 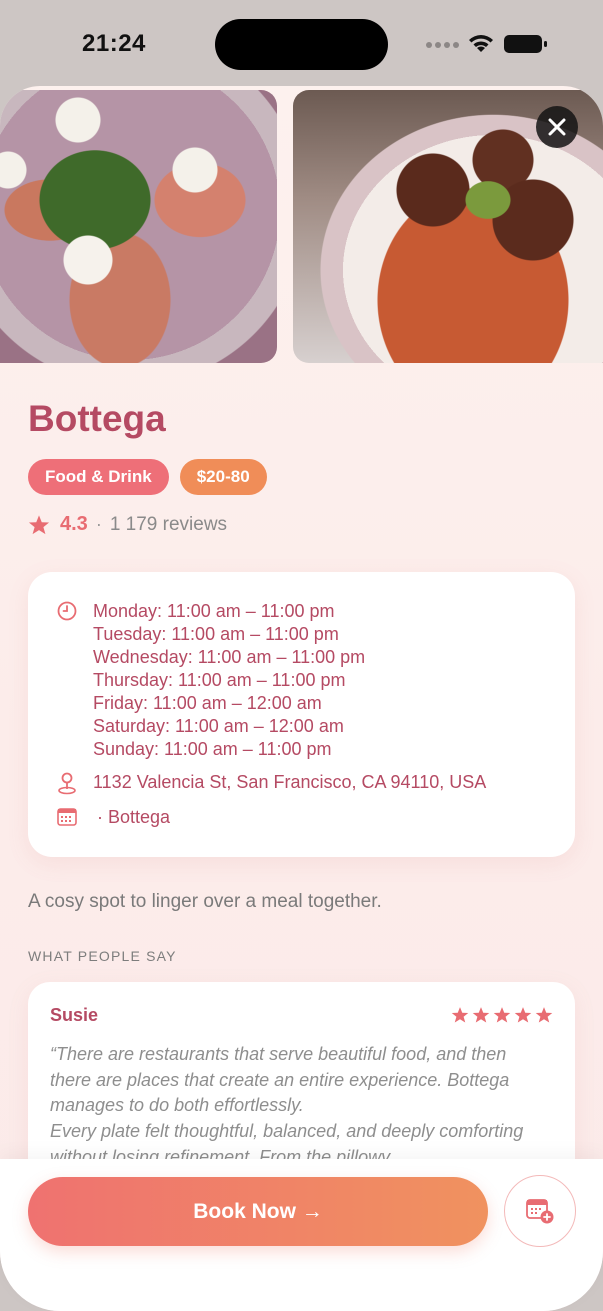 What do you see at coordinates (97, 418) in the screenshot?
I see `place-title: Bottega` at bounding box center [97, 418].